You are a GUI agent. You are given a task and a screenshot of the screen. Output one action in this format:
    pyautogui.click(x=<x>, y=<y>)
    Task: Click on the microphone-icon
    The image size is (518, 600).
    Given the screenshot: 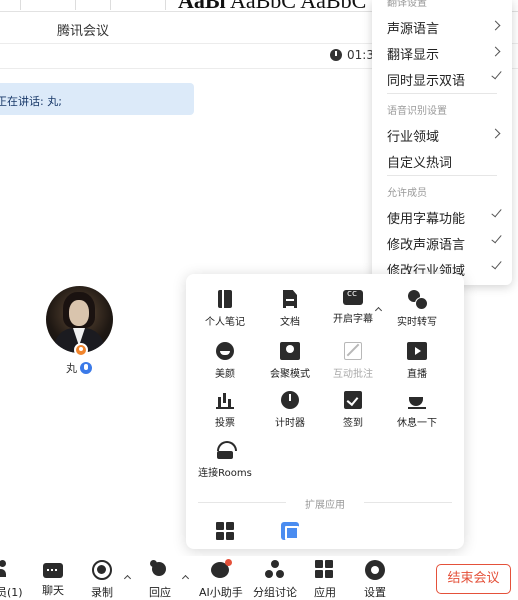 What is the action you would take?
    pyautogui.click(x=86, y=368)
    